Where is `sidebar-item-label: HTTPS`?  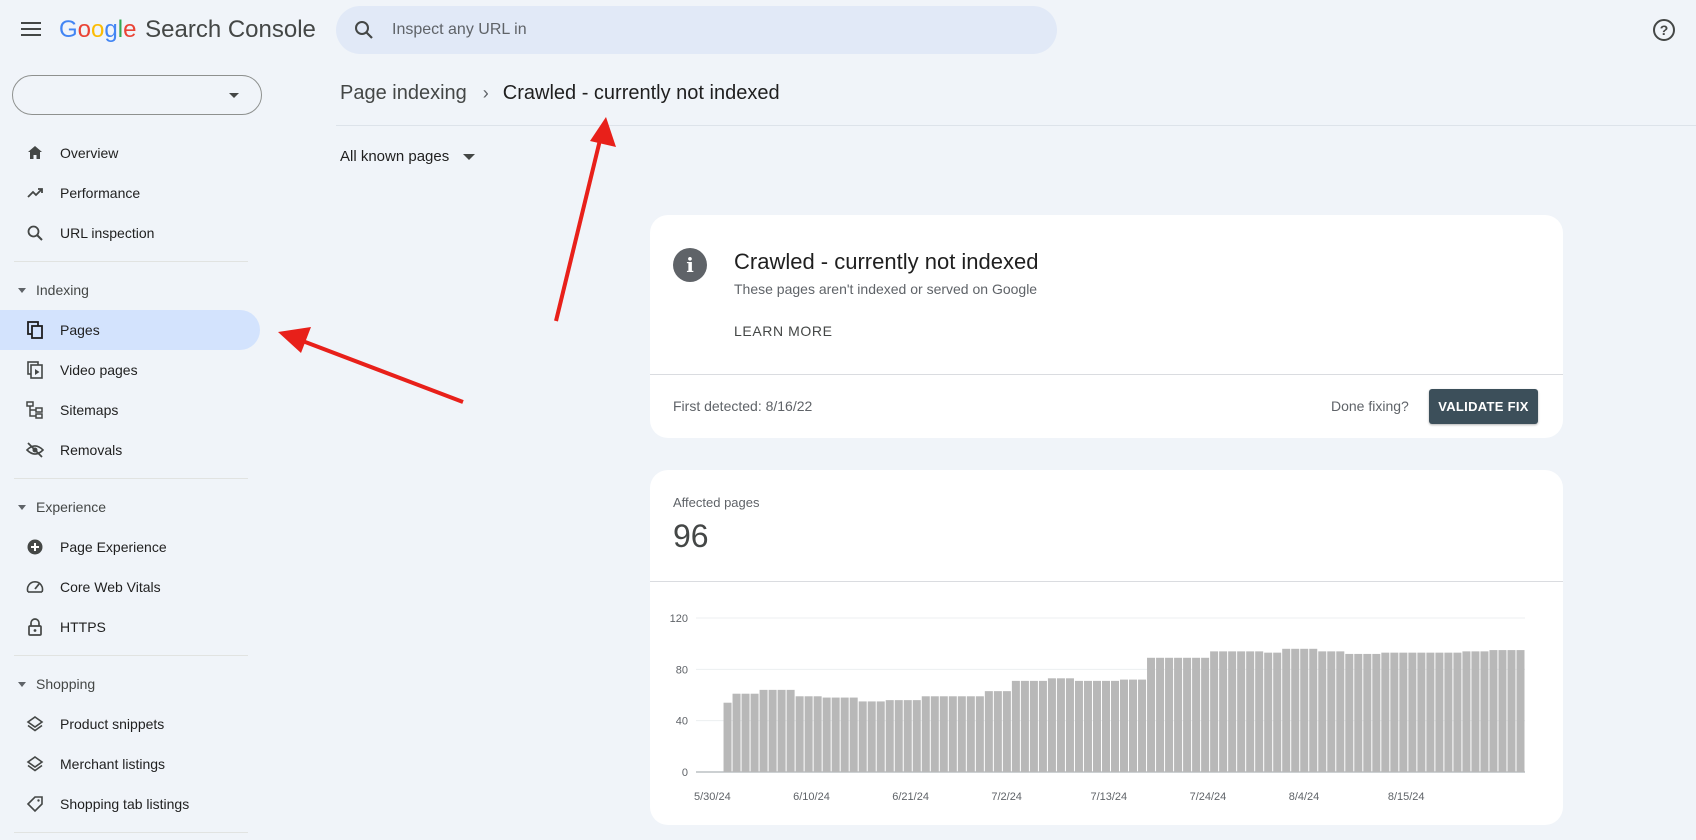 sidebar-item-label: HTTPS is located at coordinates (83, 627).